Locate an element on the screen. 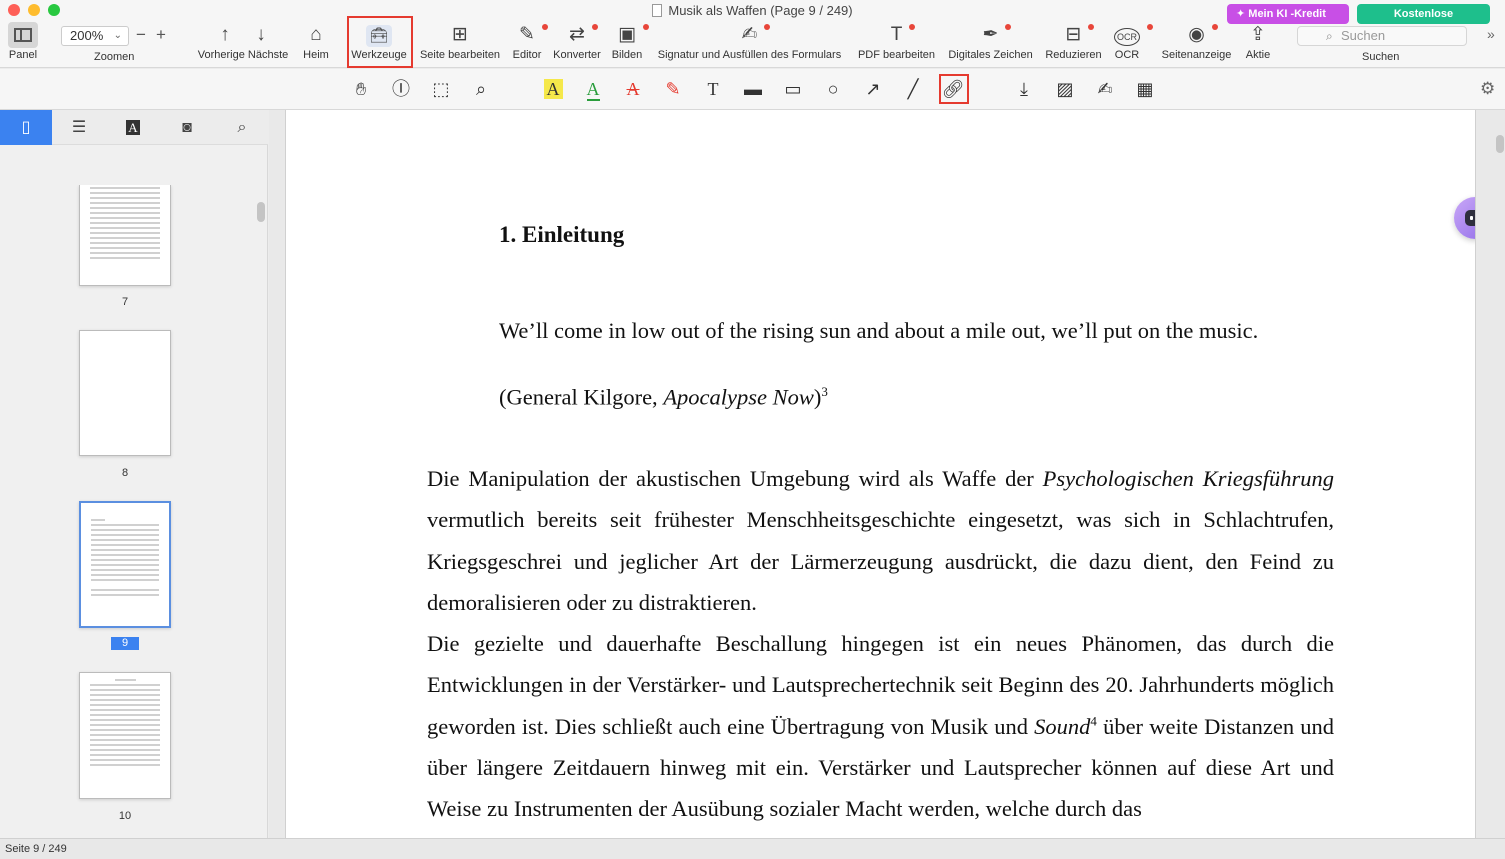 This screenshot has width=1505, height=859. convert-icon: ⇄ is located at coordinates (577, 35).